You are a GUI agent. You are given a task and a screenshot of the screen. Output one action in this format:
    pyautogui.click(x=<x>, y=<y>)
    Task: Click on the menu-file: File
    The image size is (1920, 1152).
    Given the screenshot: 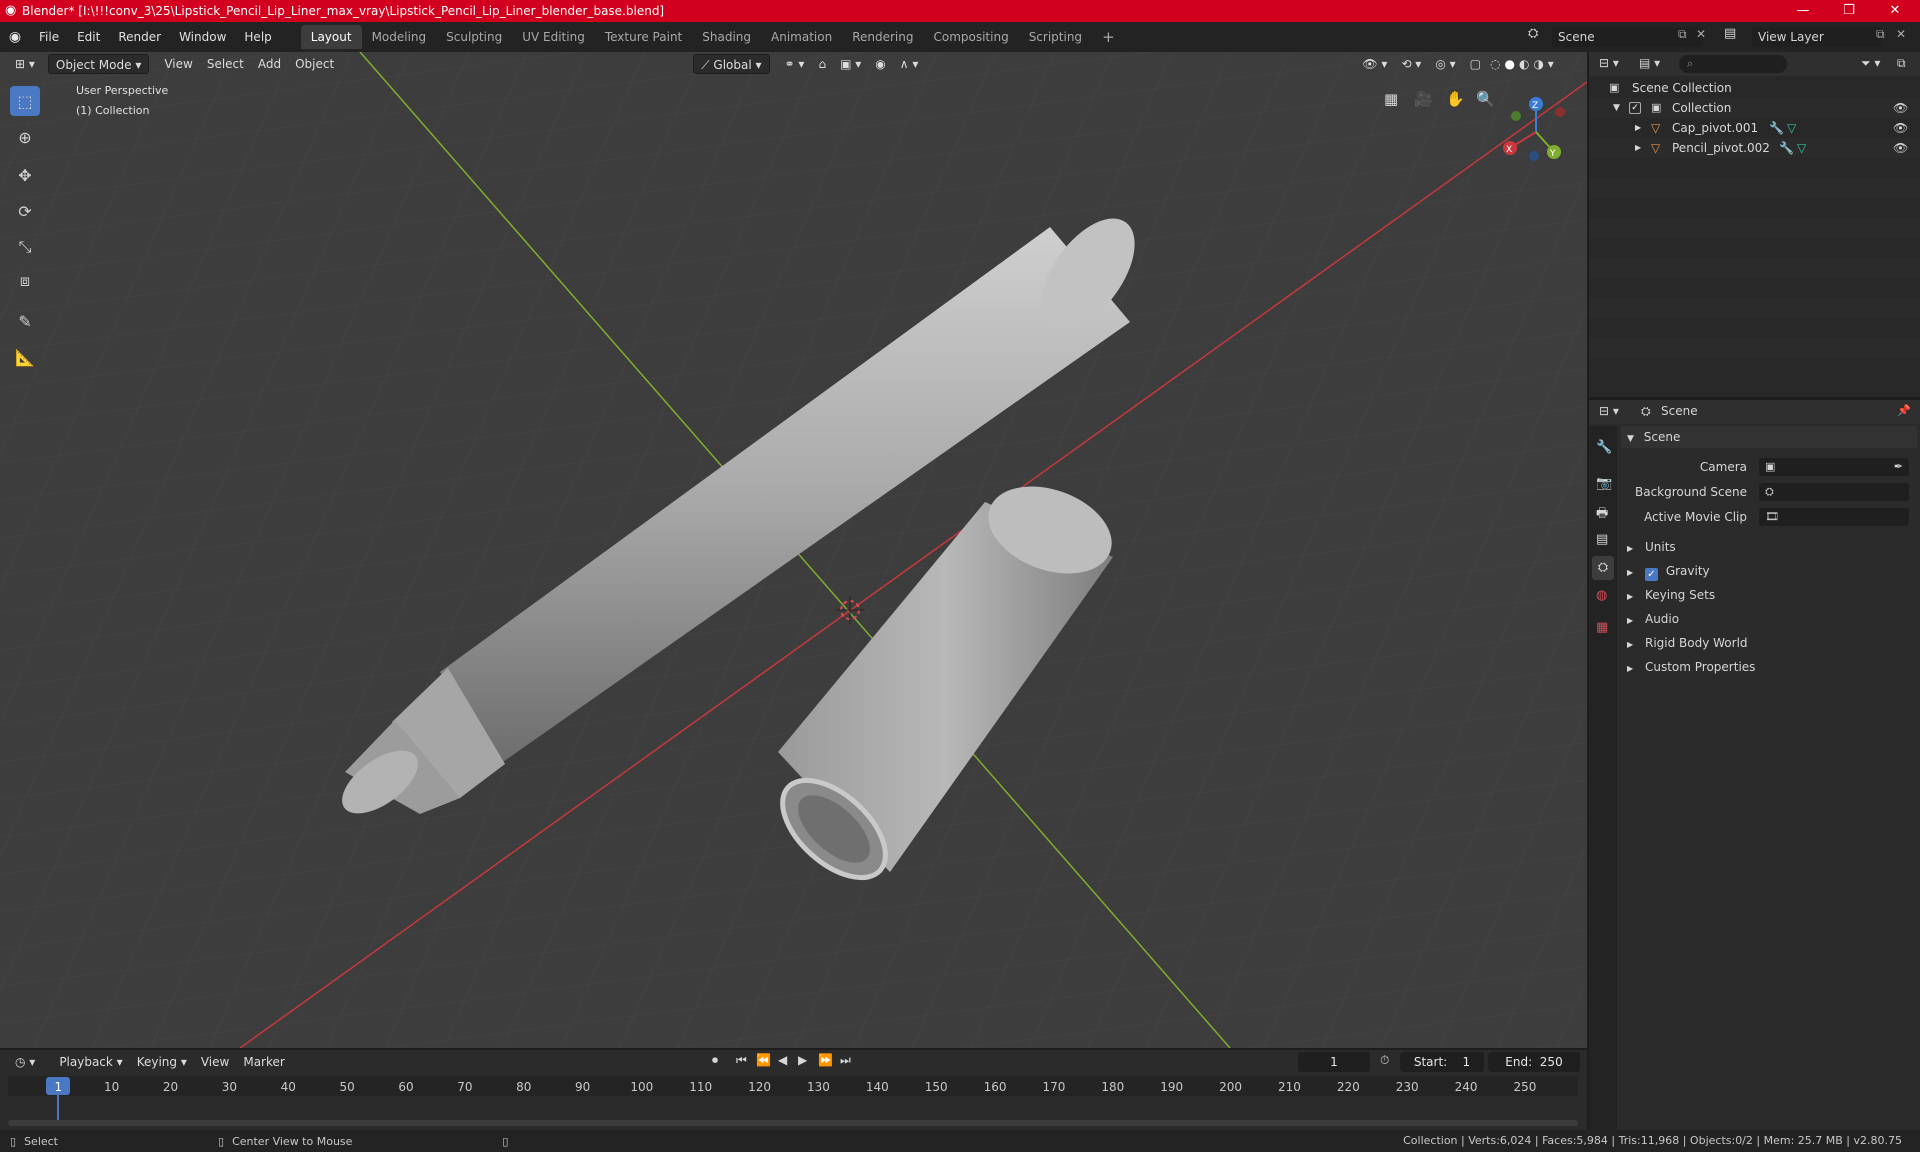 What is the action you would take?
    pyautogui.click(x=49, y=37)
    